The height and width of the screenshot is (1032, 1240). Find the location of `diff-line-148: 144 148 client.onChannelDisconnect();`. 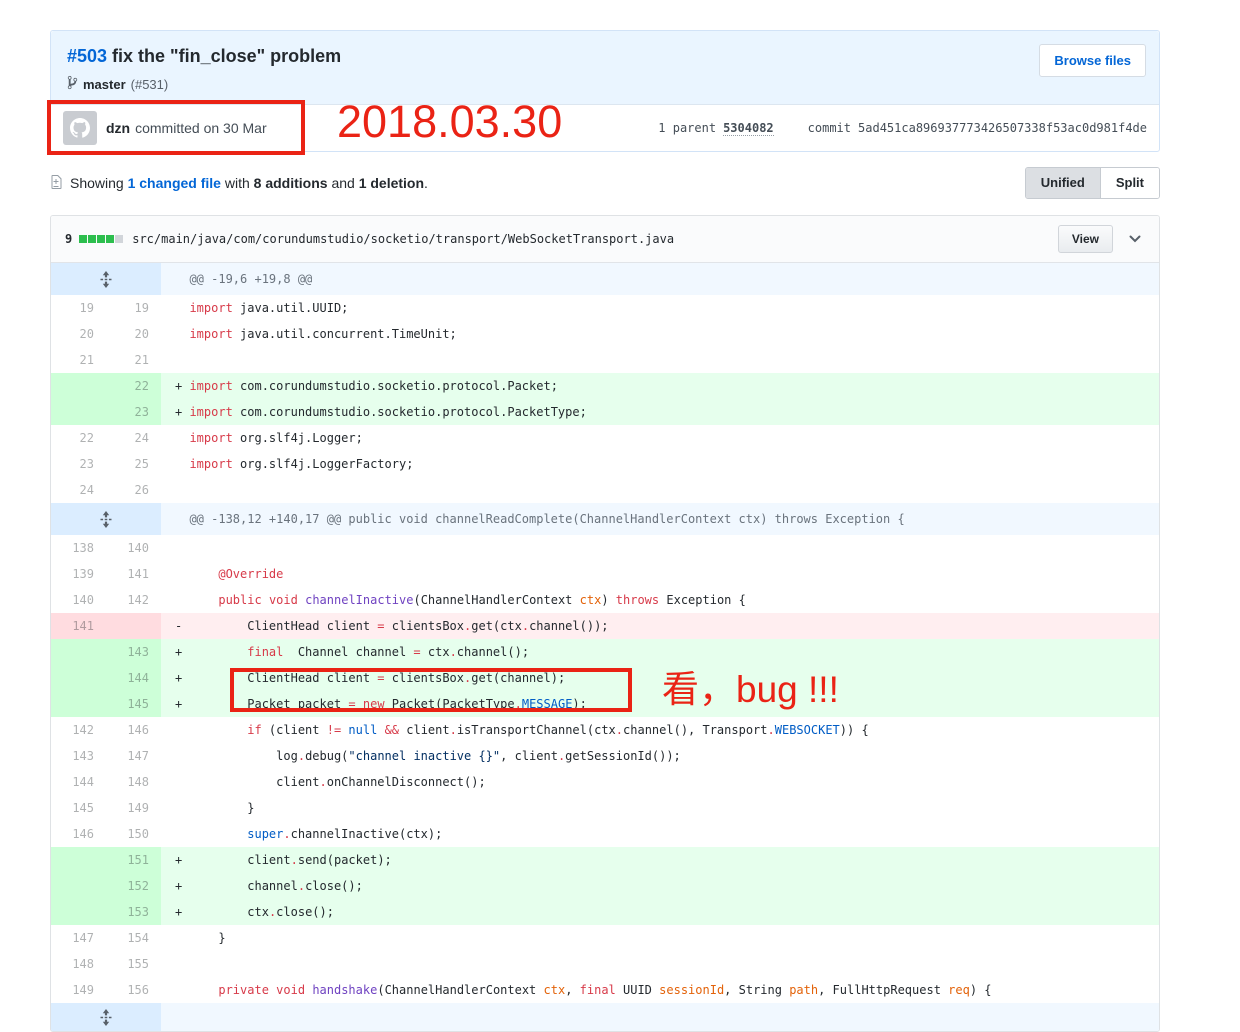

diff-line-148: 144 148 client.onChannelDisconnect(); is located at coordinates (605, 782).